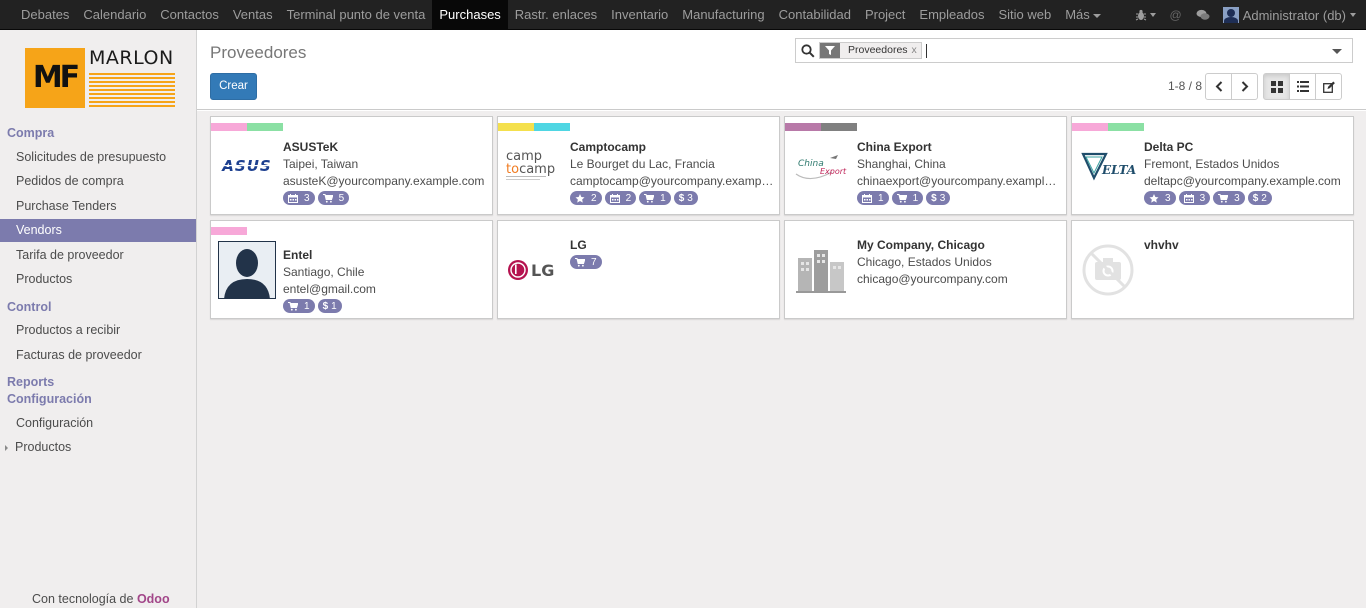  I want to click on nav-item-5: Purchases, so click(470, 15).